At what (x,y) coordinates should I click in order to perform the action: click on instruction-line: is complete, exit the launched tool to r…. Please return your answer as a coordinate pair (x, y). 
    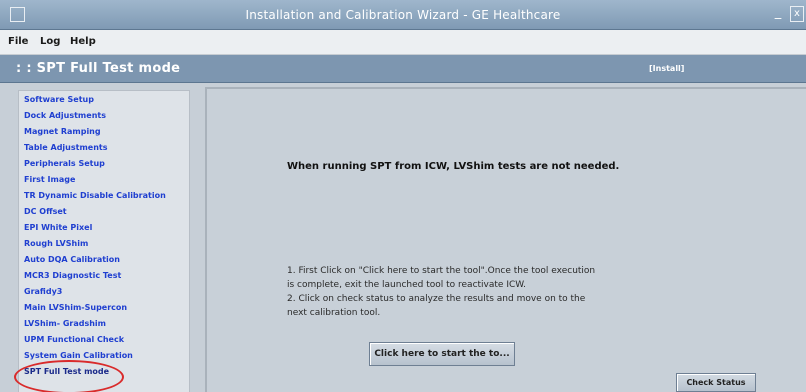
    Looking at the image, I should click on (406, 285).